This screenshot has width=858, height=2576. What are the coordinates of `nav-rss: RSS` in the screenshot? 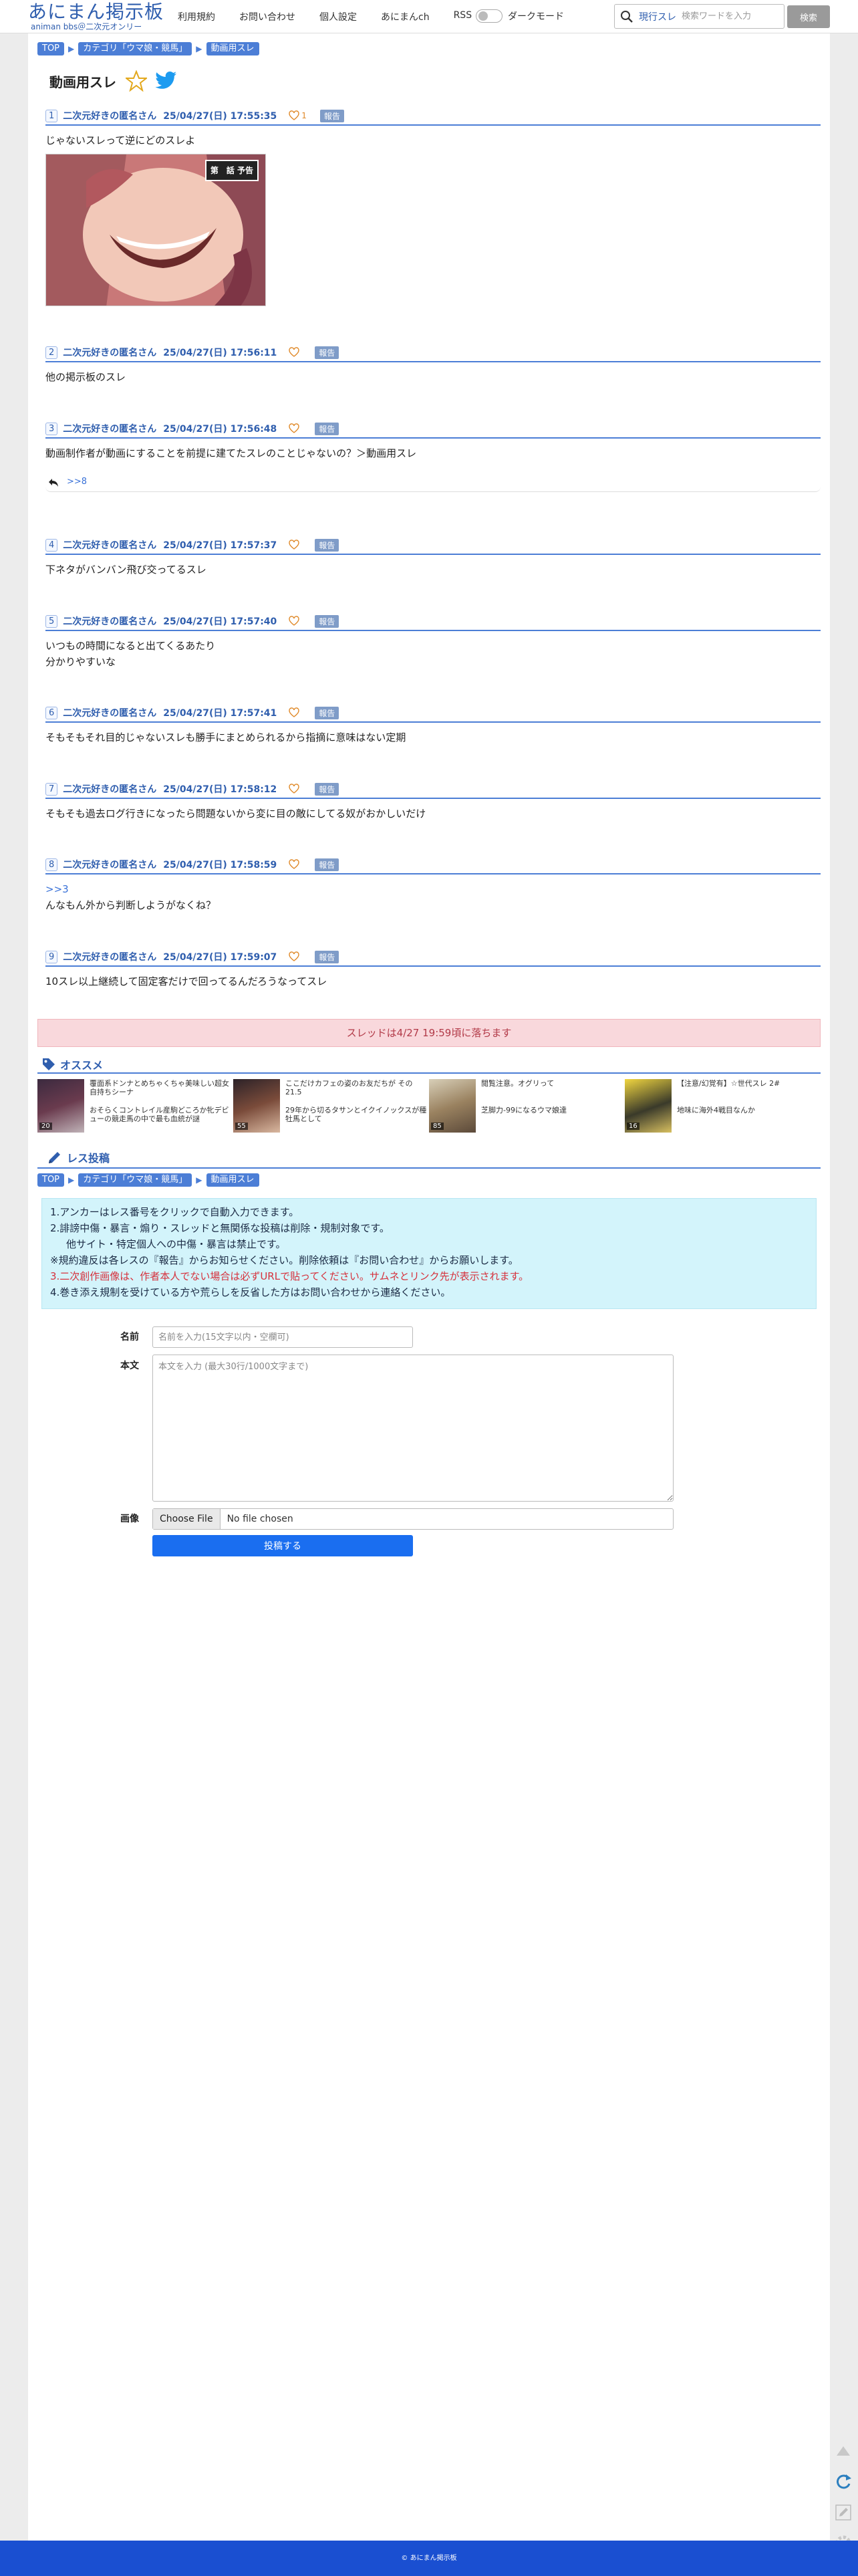 It's located at (463, 16).